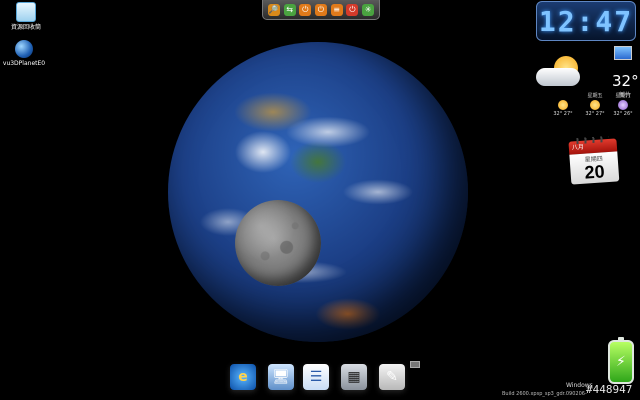 The height and width of the screenshot is (400, 640). I want to click on calendar-gadget: 八月 星期四 20, so click(594, 161).